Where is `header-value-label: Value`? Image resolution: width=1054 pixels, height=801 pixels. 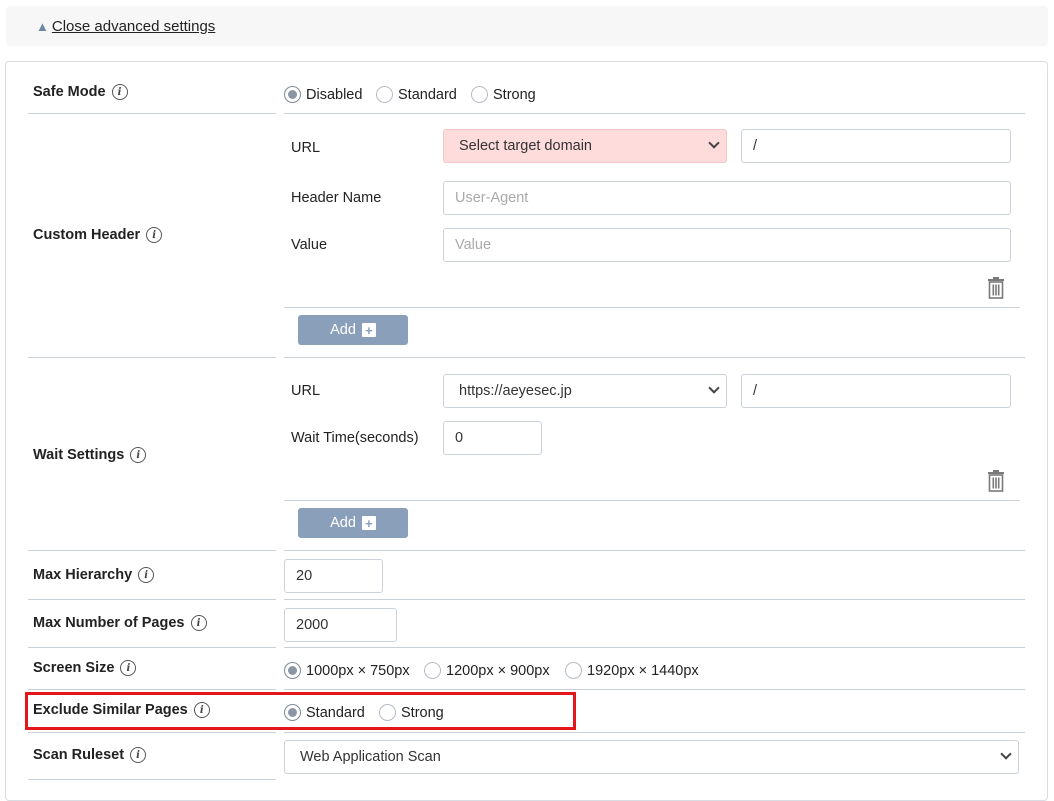
header-value-label: Value is located at coordinates (309, 245).